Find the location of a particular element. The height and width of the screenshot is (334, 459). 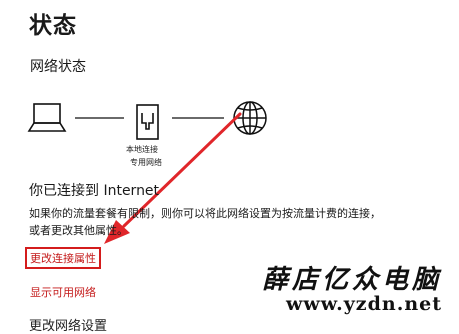

adapter-network-type: 专用网络 is located at coordinates (146, 162).